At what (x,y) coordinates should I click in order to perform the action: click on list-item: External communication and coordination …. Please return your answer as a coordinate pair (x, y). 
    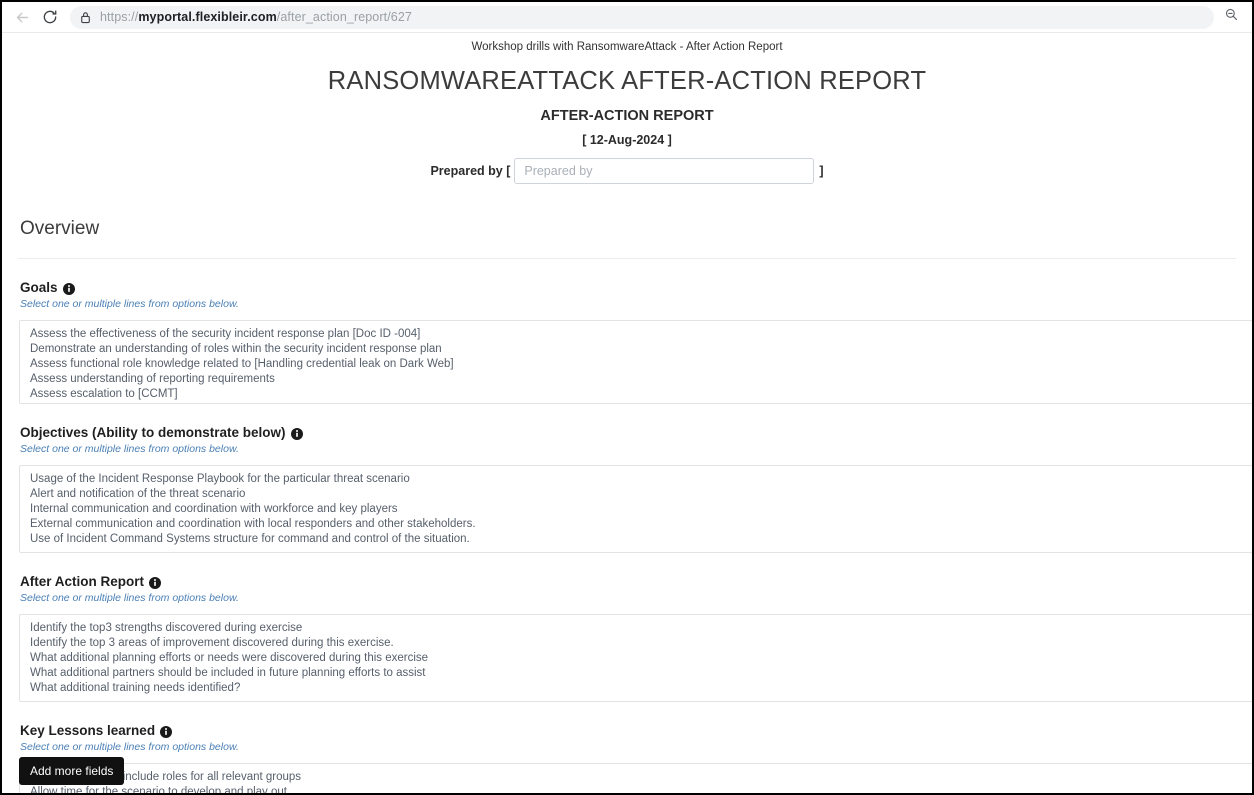
    Looking at the image, I should click on (636, 524).